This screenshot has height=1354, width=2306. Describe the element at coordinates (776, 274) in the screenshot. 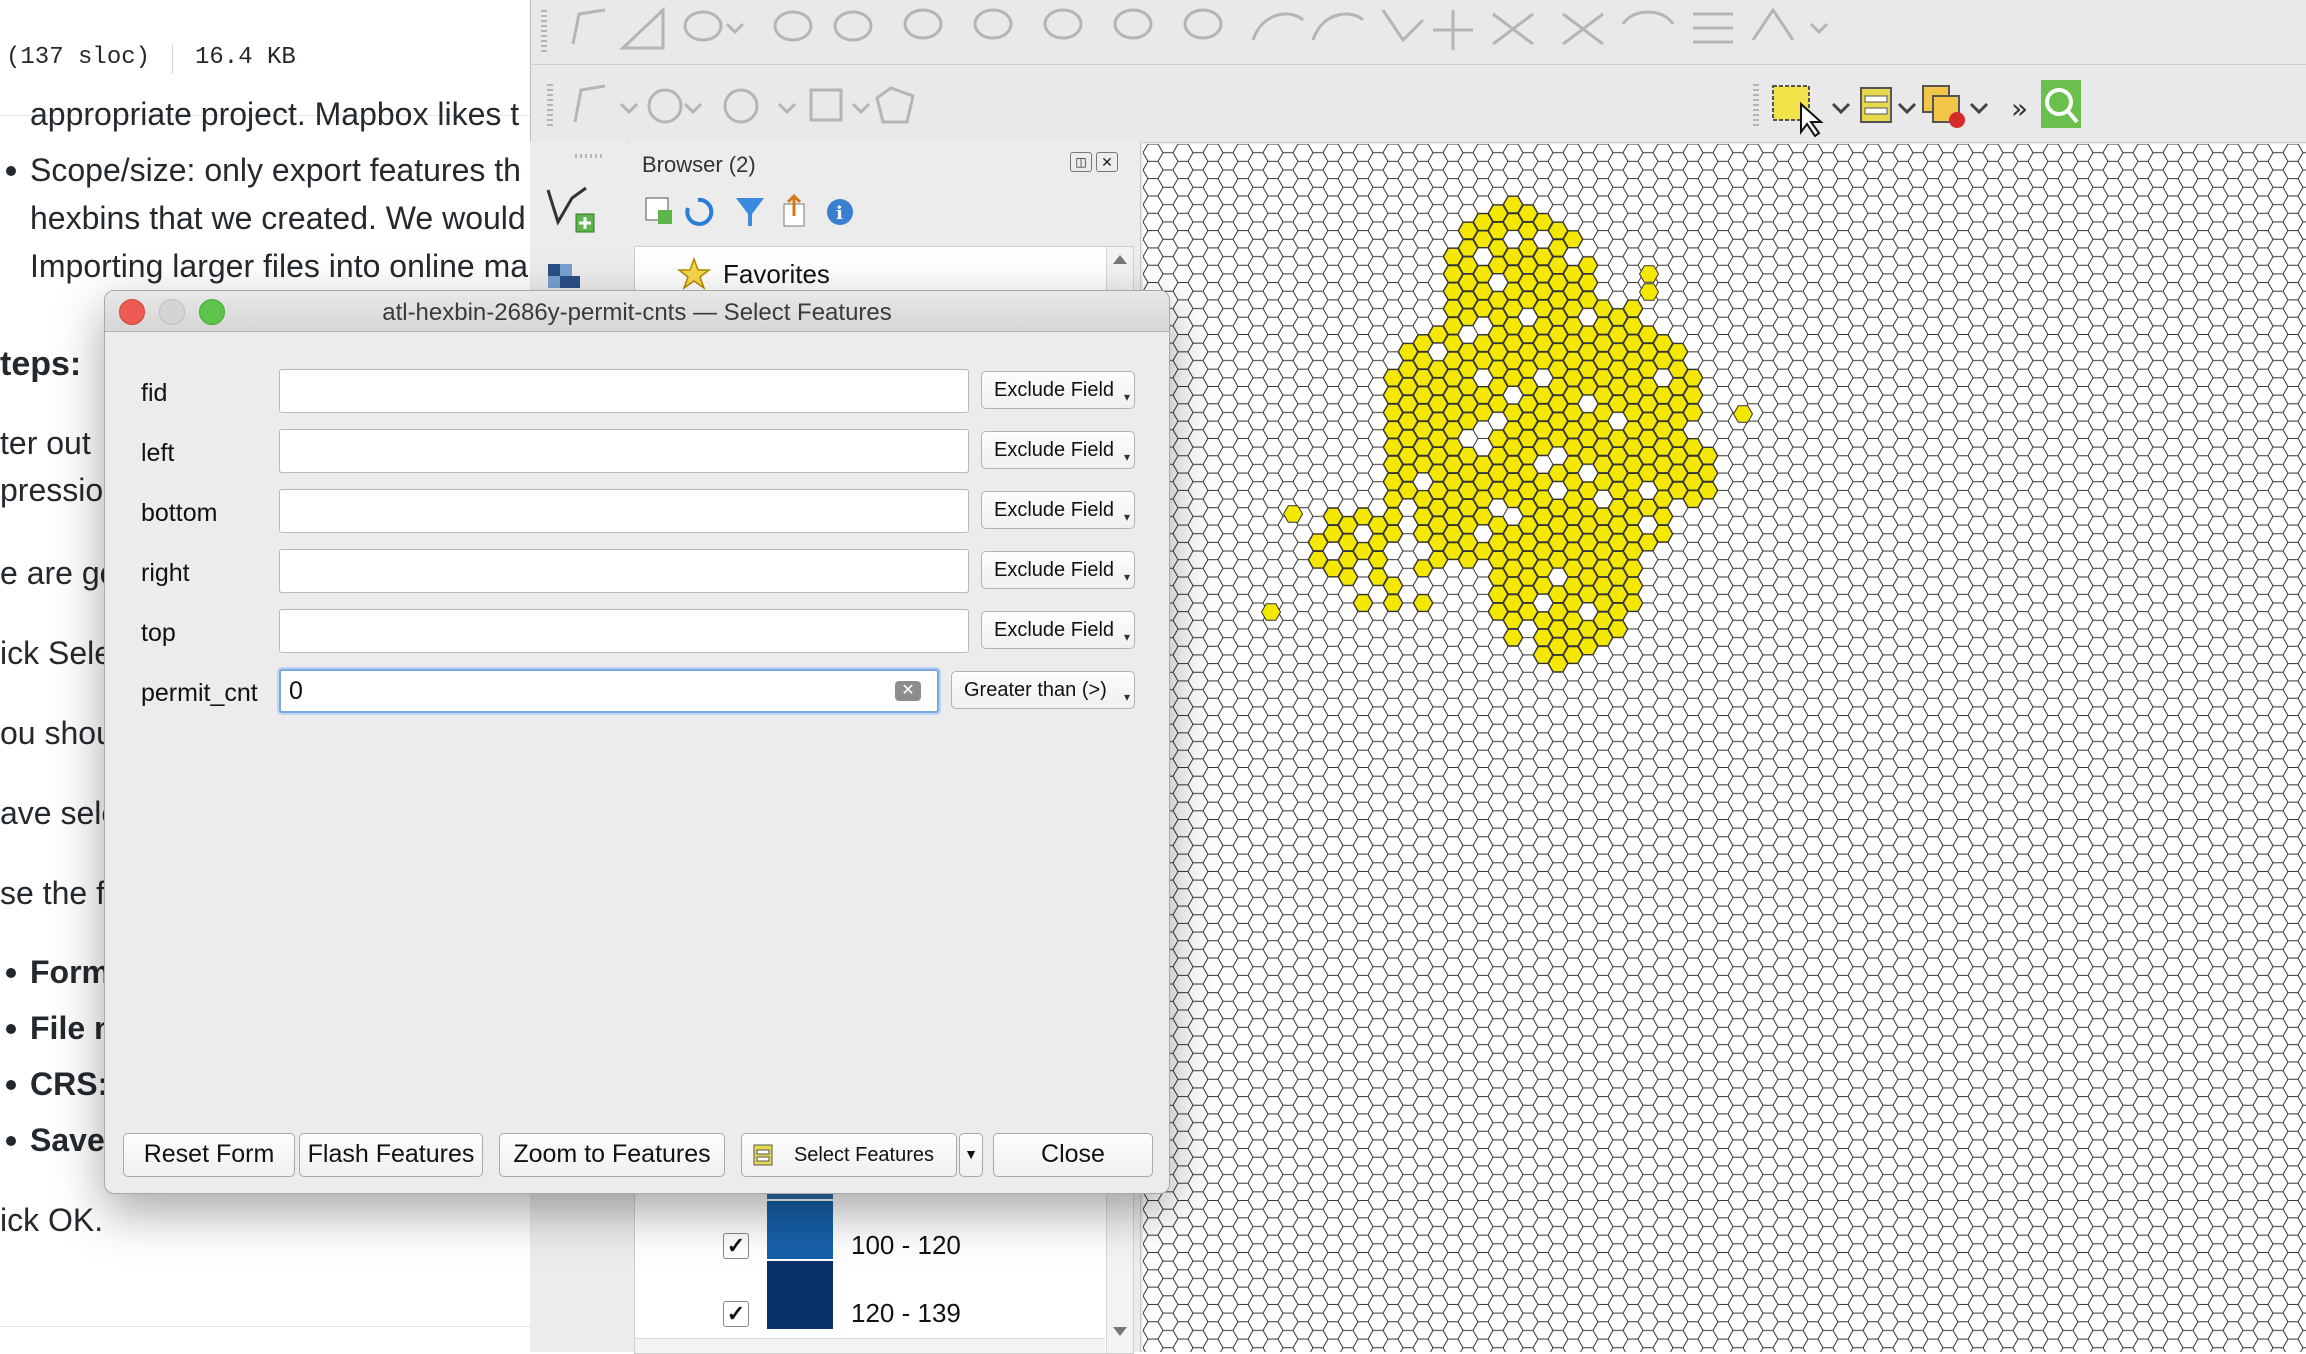

I see `favorites-item: Favorites` at that location.